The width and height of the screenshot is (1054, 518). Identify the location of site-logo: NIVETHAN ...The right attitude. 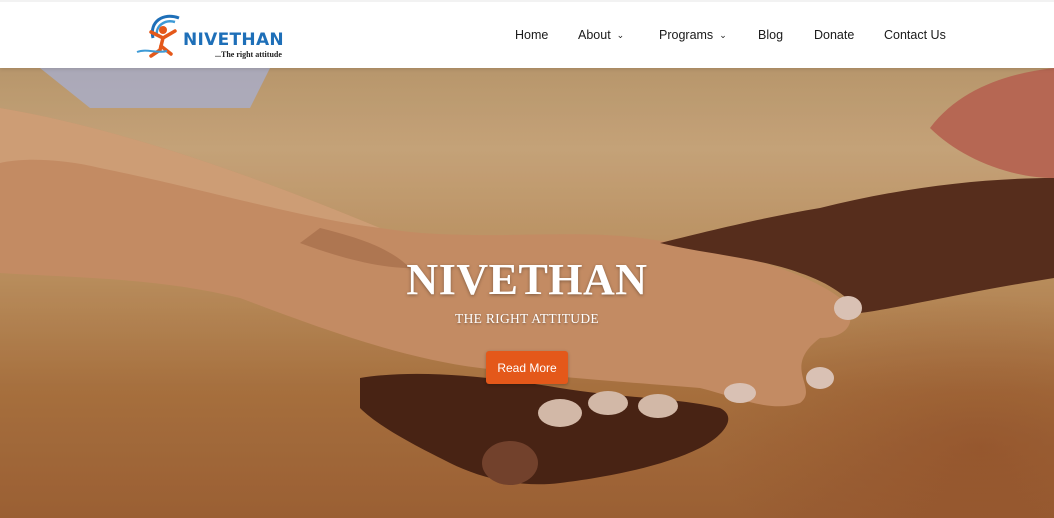
(208, 36).